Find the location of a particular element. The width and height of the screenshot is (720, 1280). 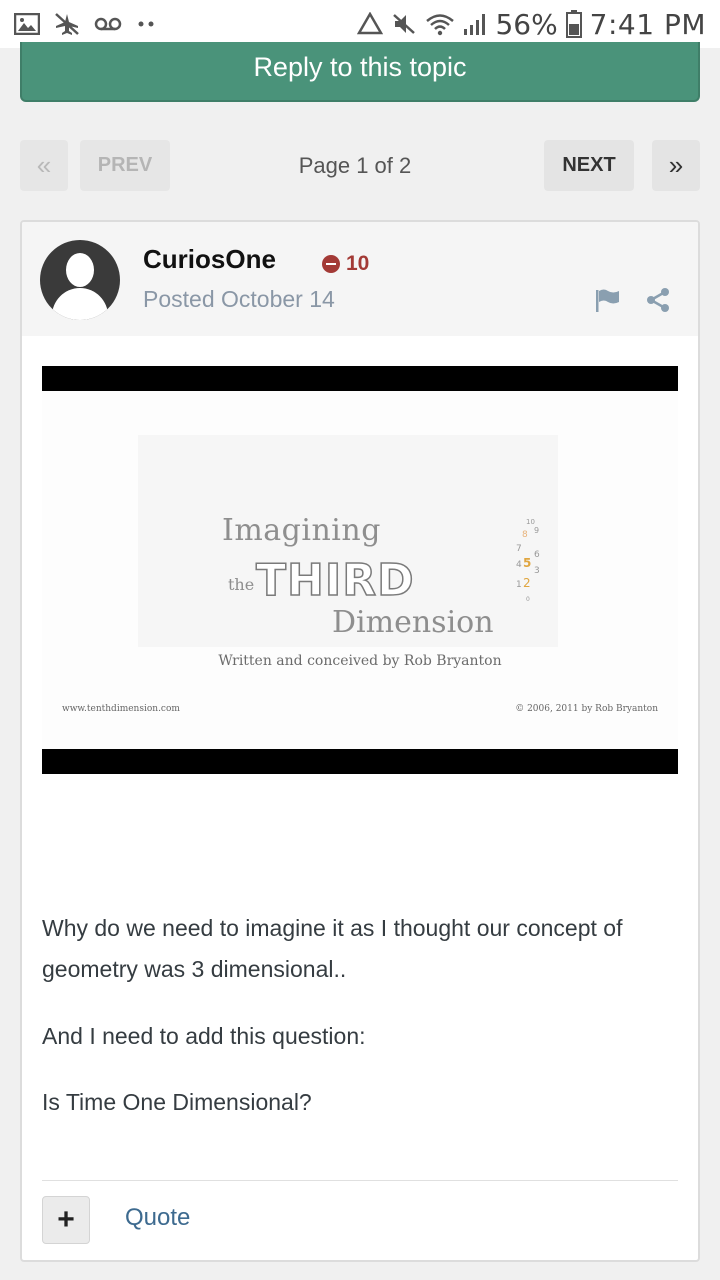

reputation-badge: 10 is located at coordinates (345, 264).